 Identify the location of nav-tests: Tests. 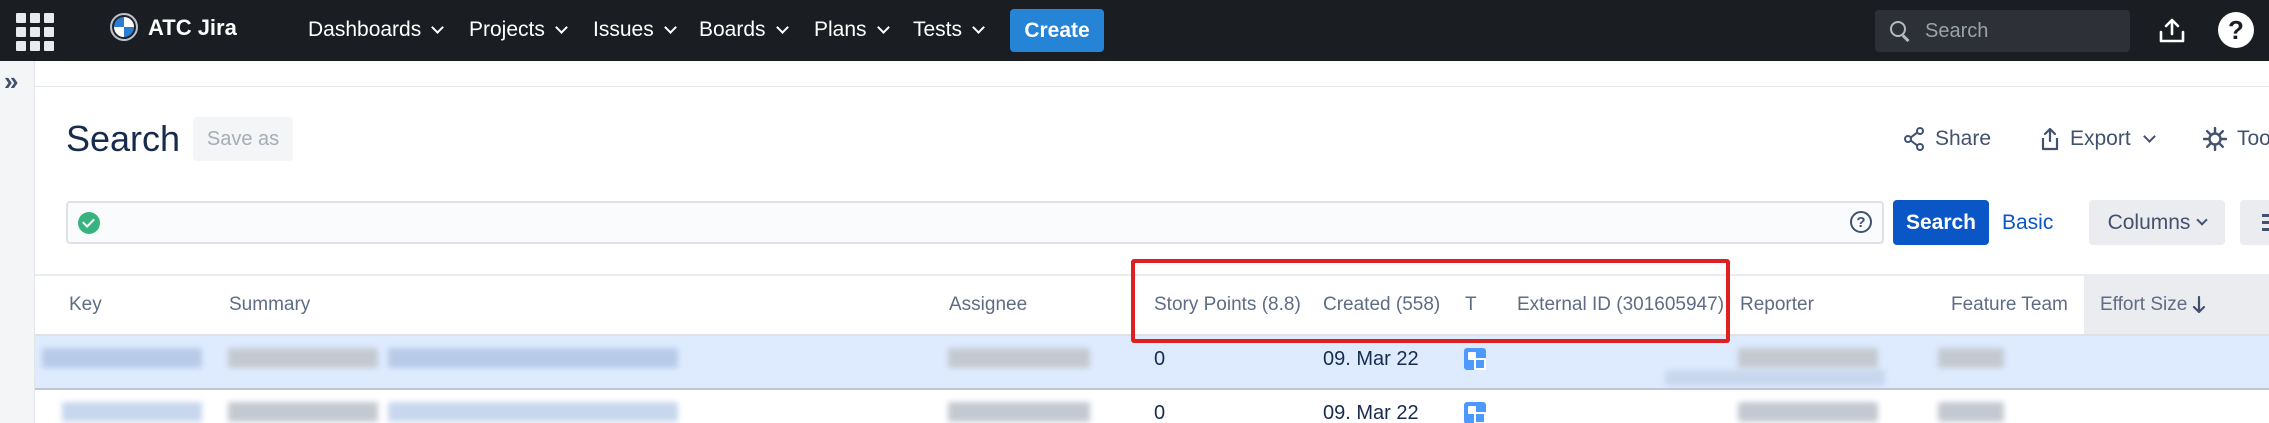
(949, 30).